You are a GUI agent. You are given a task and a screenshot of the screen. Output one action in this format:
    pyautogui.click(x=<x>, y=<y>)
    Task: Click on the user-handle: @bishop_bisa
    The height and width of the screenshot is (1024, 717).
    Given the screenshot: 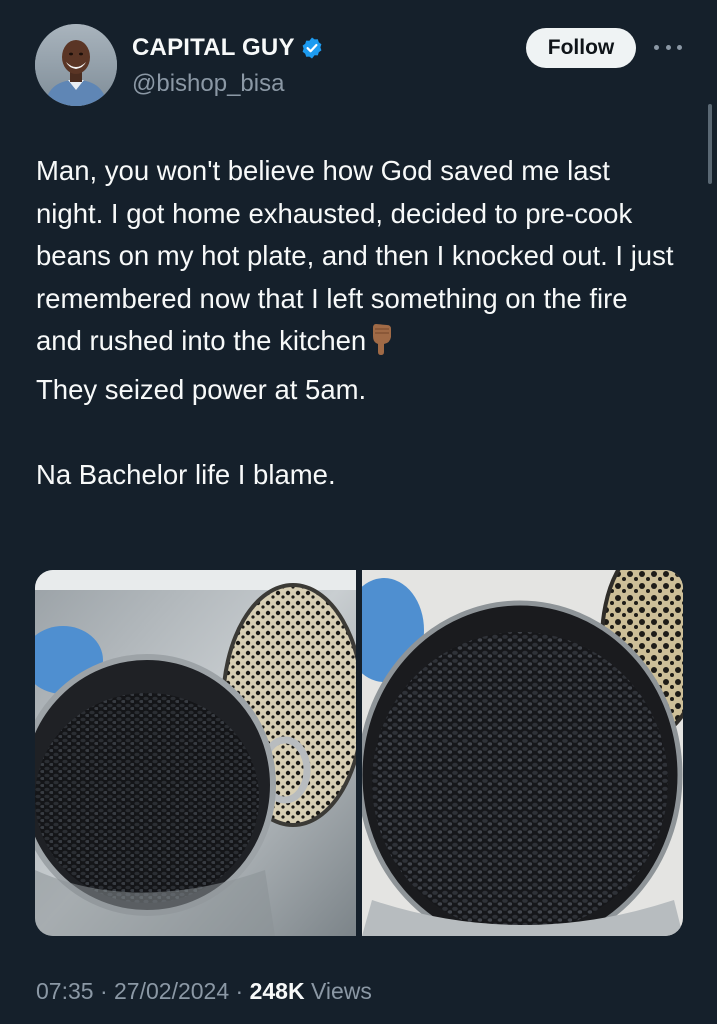 What is the action you would take?
    pyautogui.click(x=208, y=84)
    